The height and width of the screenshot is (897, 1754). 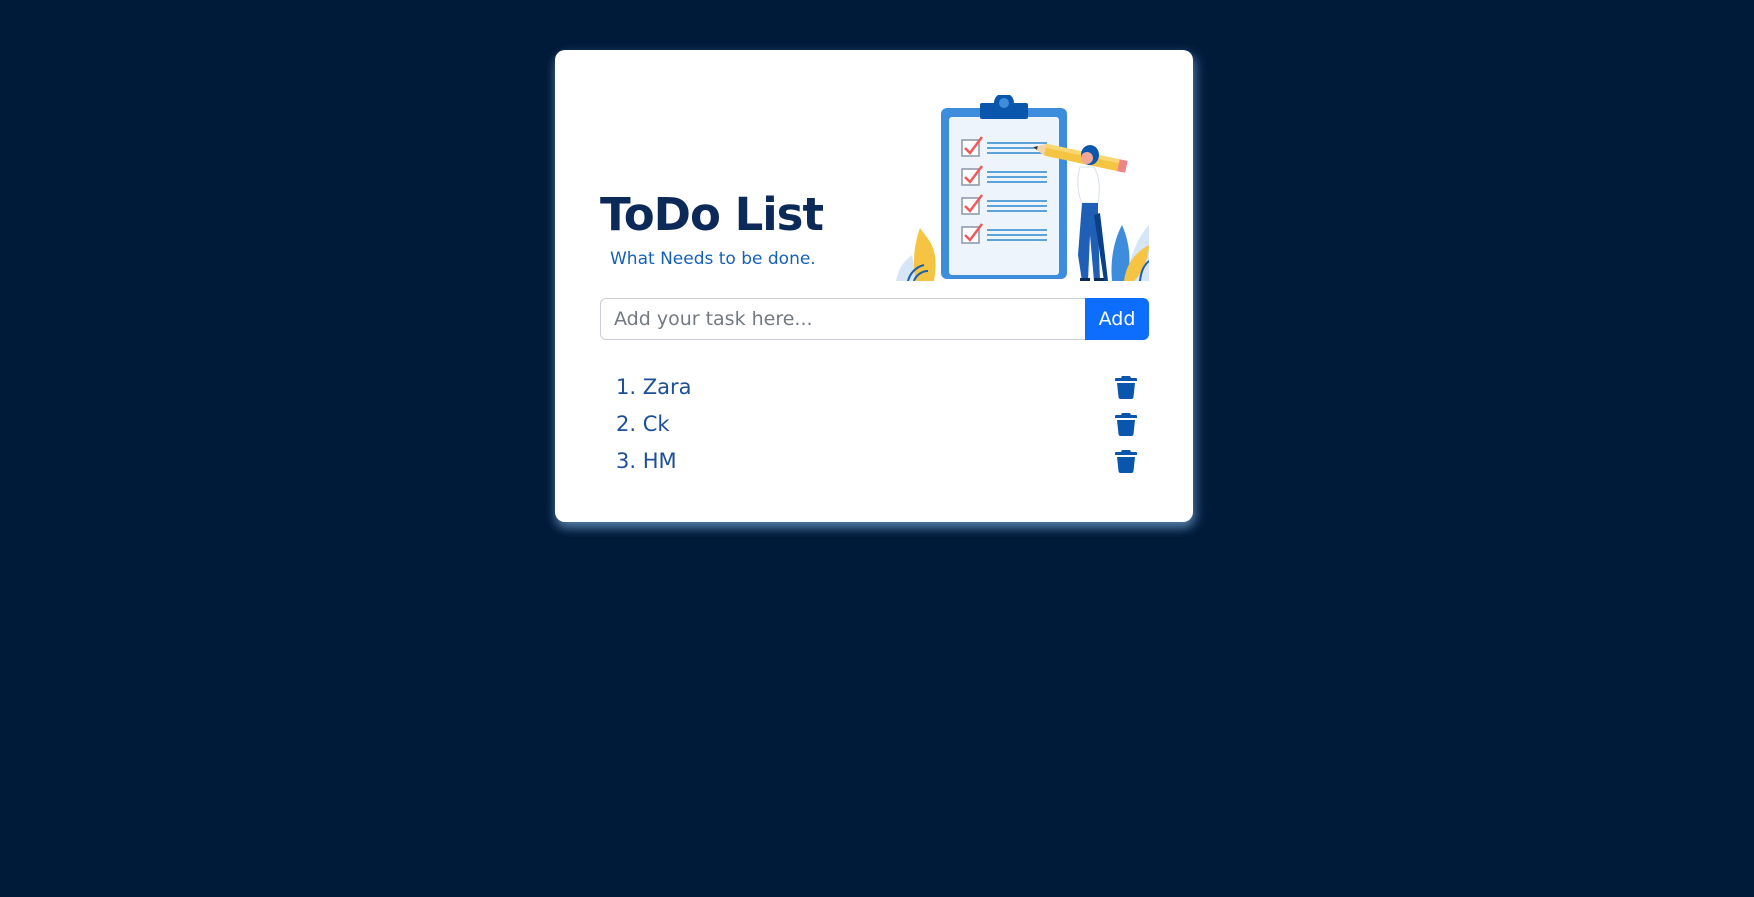 I want to click on add-button: Add, so click(x=1117, y=319).